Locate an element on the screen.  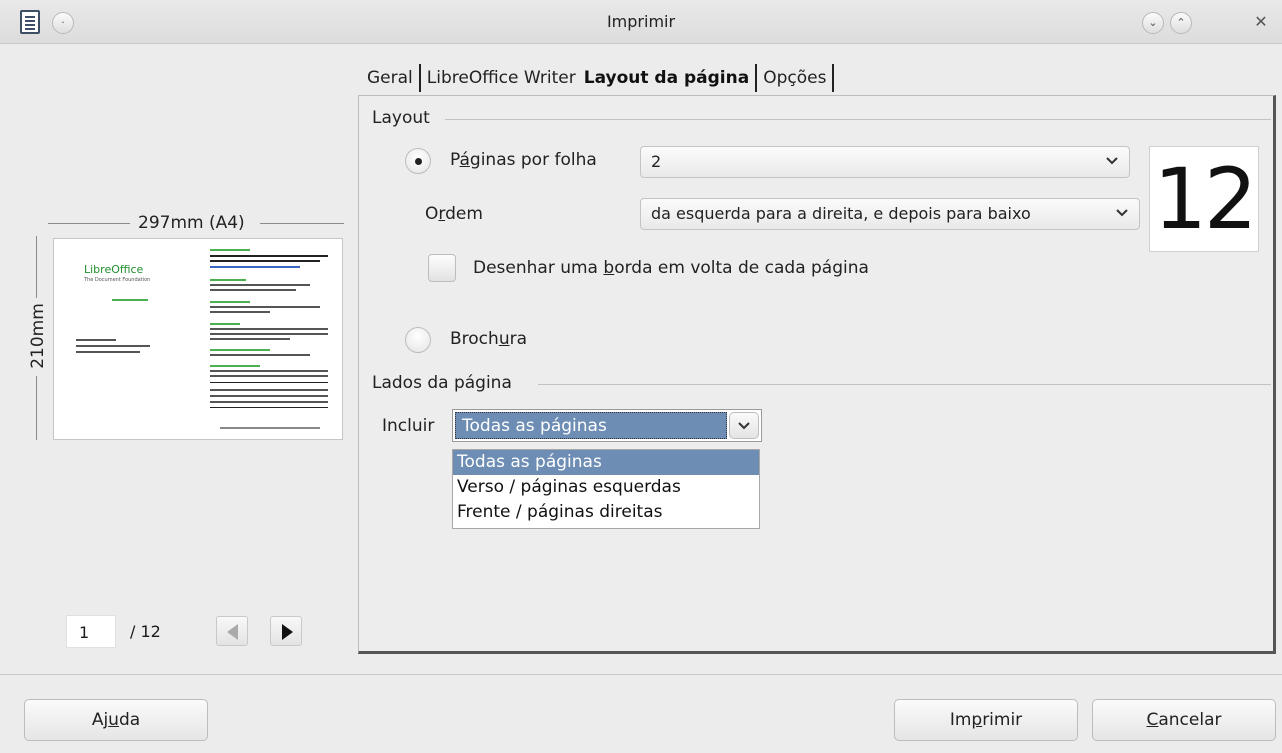
next-page-button is located at coordinates (286, 631).